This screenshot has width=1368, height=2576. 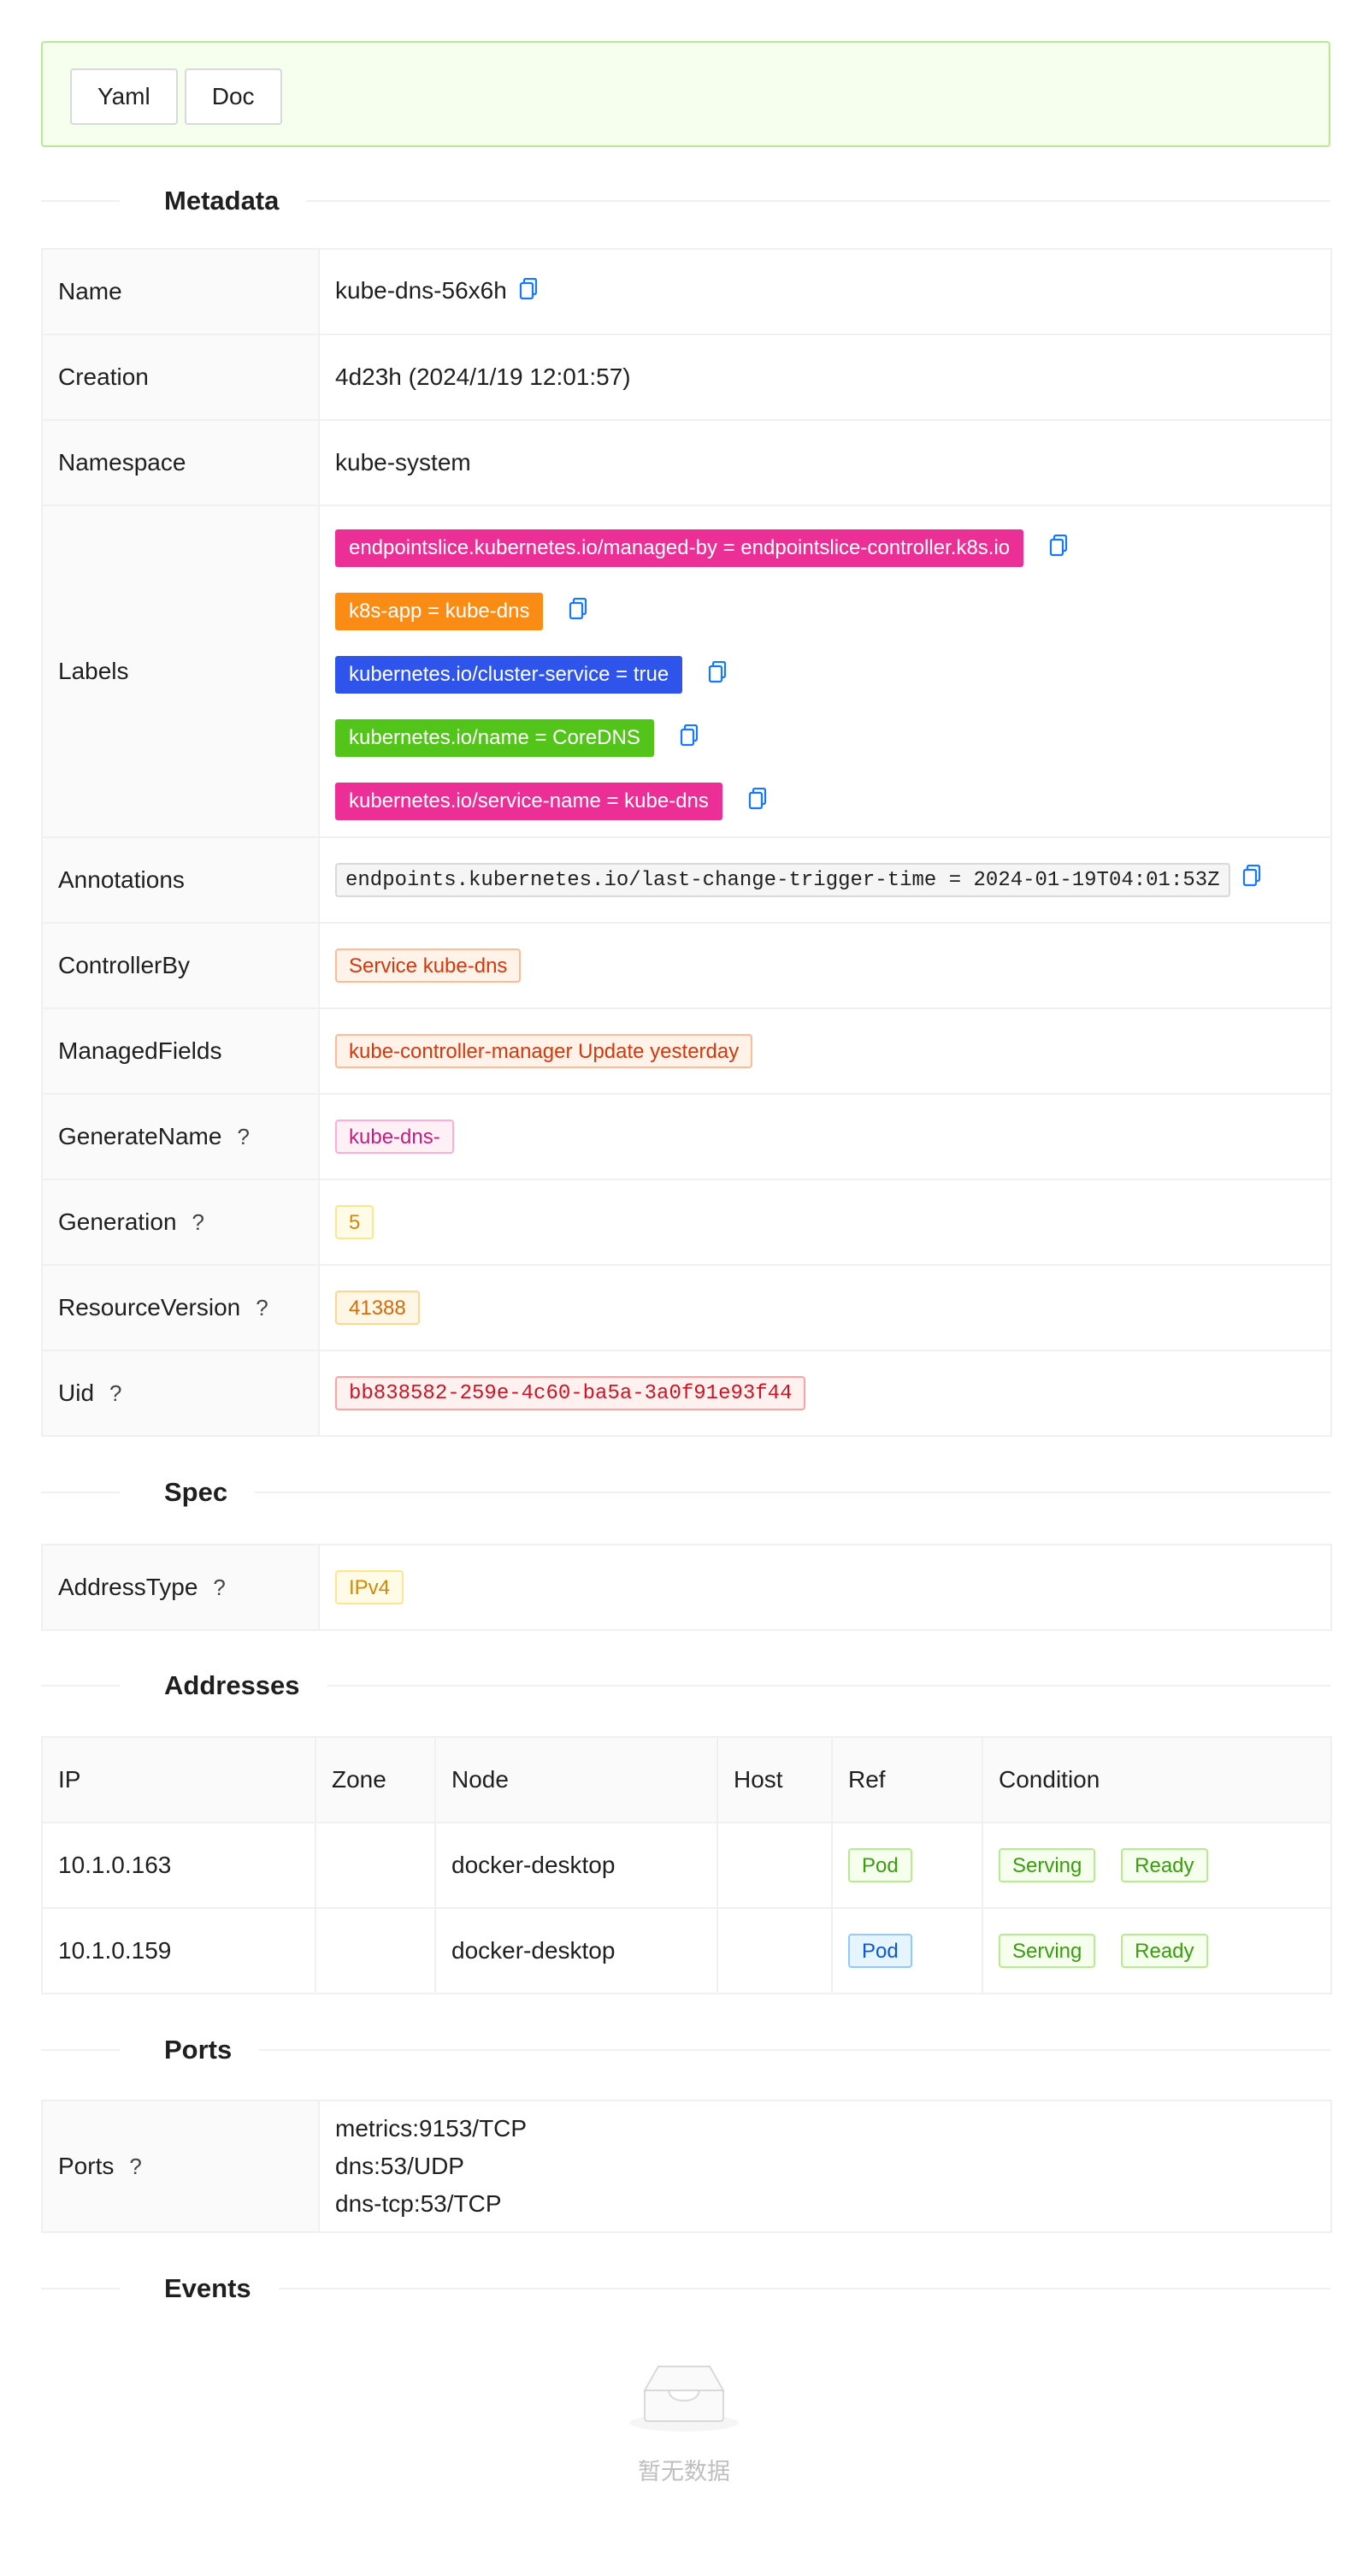 What do you see at coordinates (124, 96) in the screenshot?
I see `yaml-button: Yaml` at bounding box center [124, 96].